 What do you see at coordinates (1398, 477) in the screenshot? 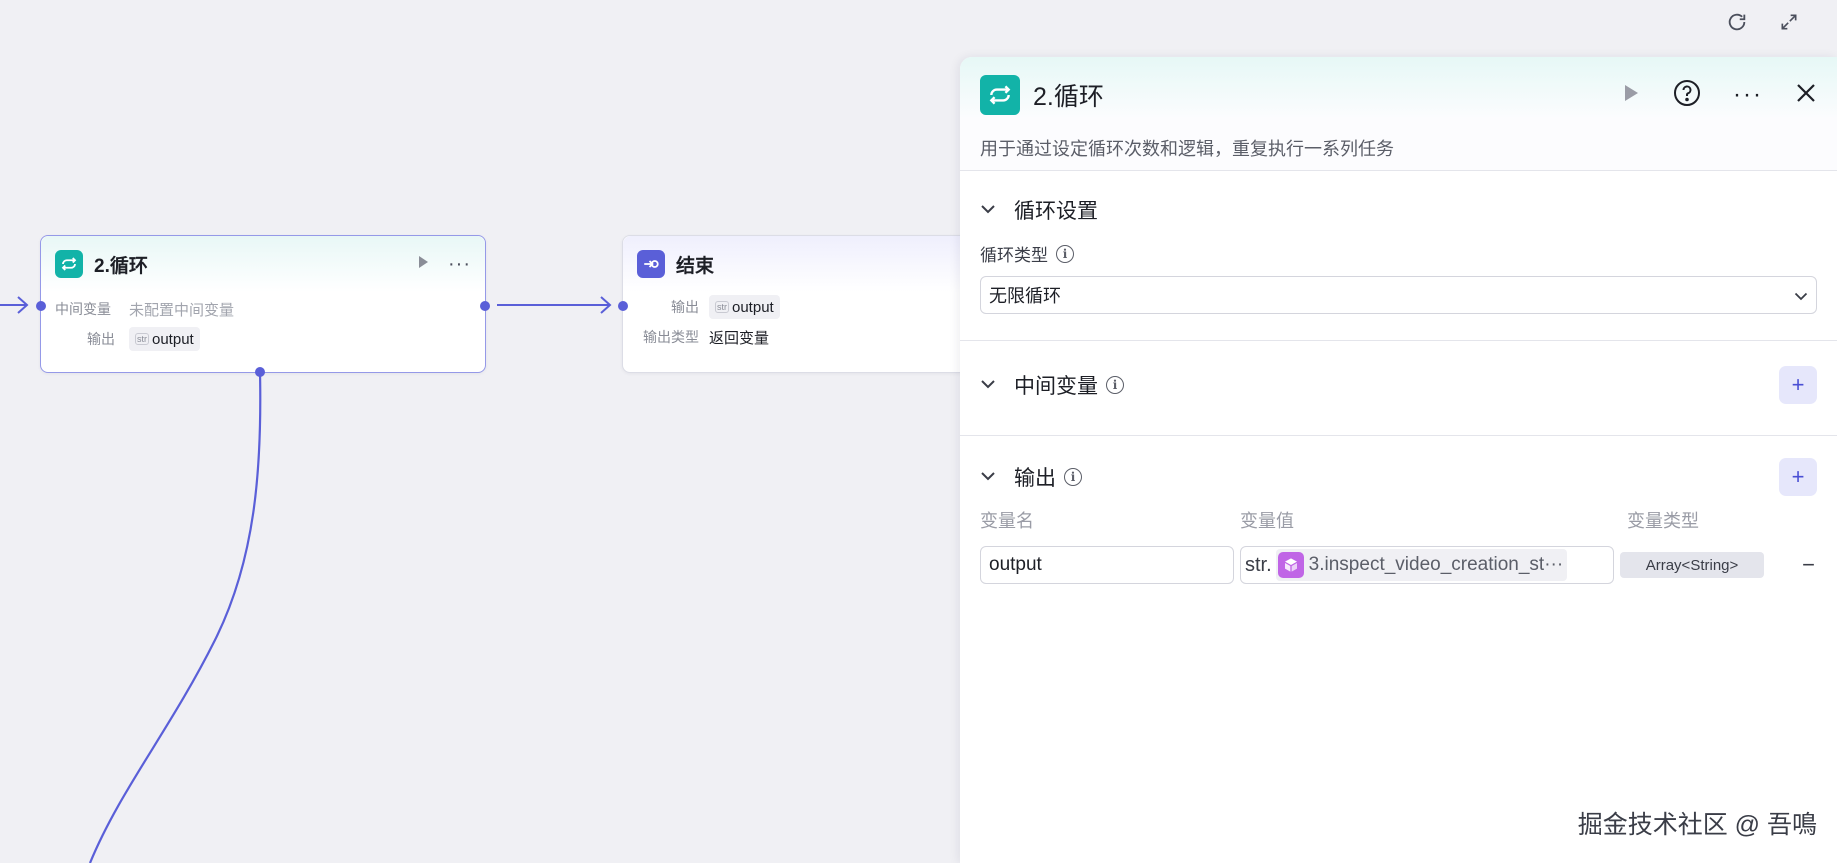
I see `output-header: 输出 i` at bounding box center [1398, 477].